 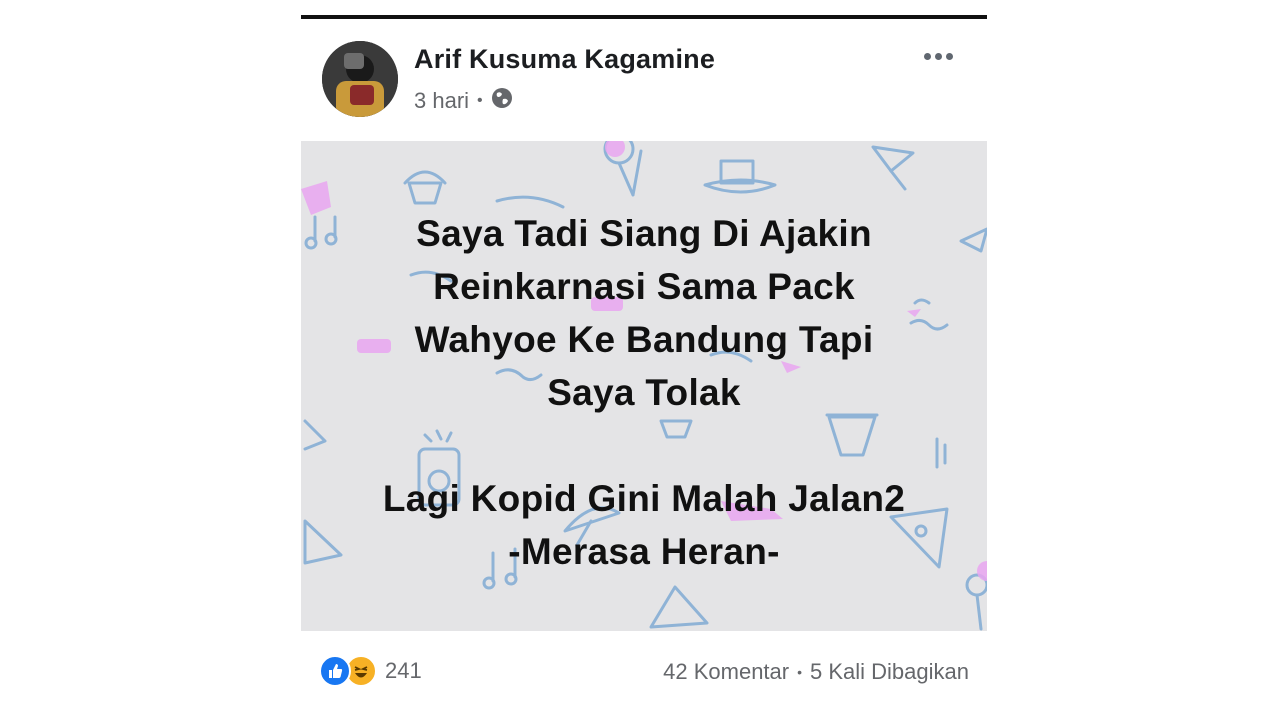 What do you see at coordinates (644, 672) in the screenshot?
I see `post-footer: 241 42 Komentar • 5 Kali Dibagikan` at bounding box center [644, 672].